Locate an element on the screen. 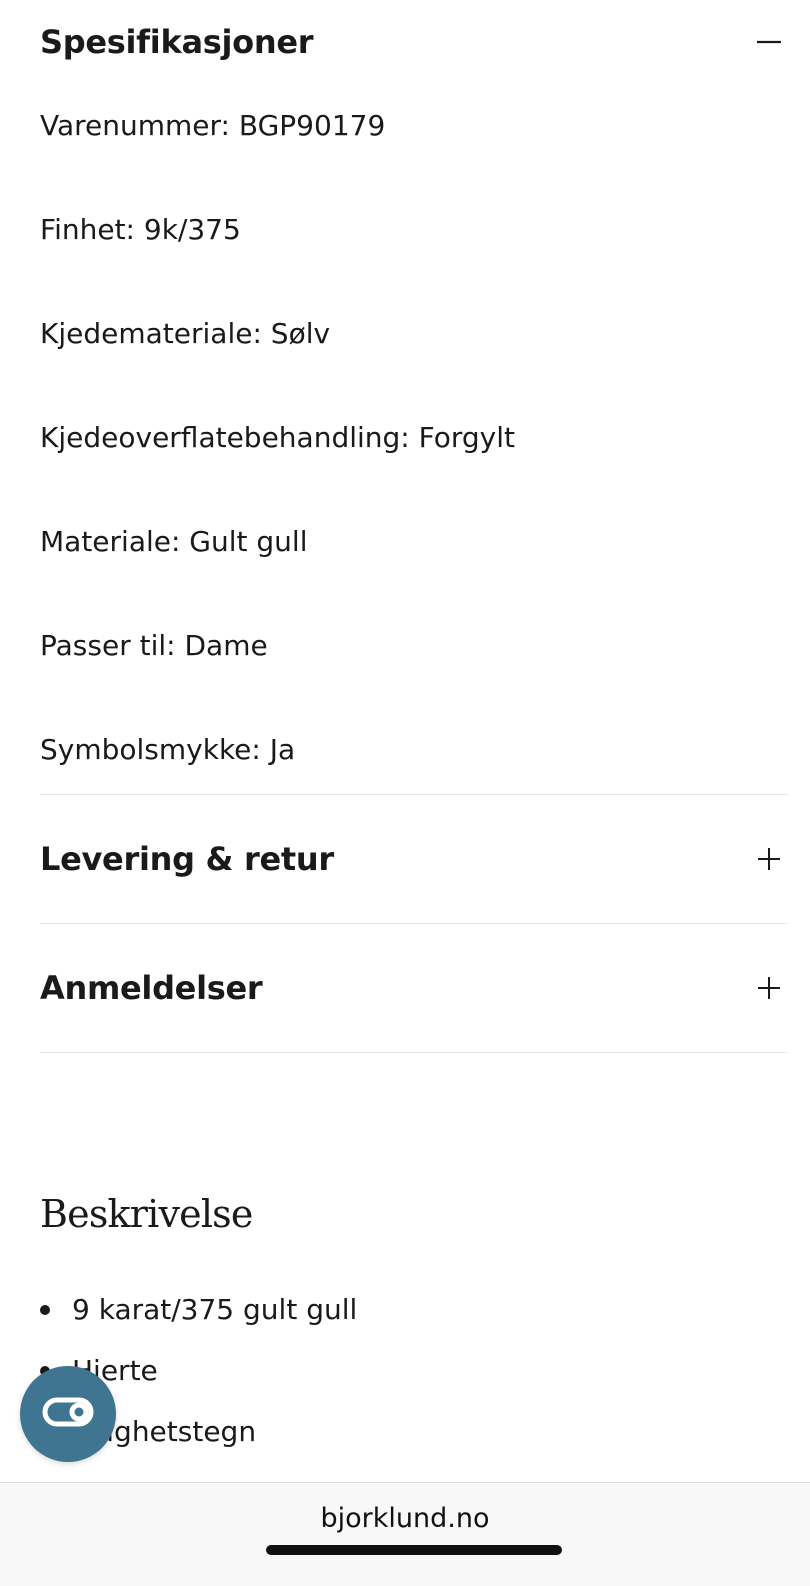 The height and width of the screenshot is (1586, 810). browser-bottom-bar: bjorklund.no is located at coordinates (405, 1534).